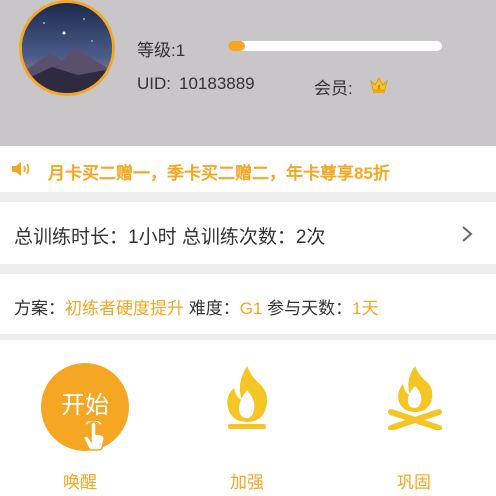 Image resolution: width=496 pixels, height=496 pixels. I want to click on days-label: 参与天数：, so click(307, 308).